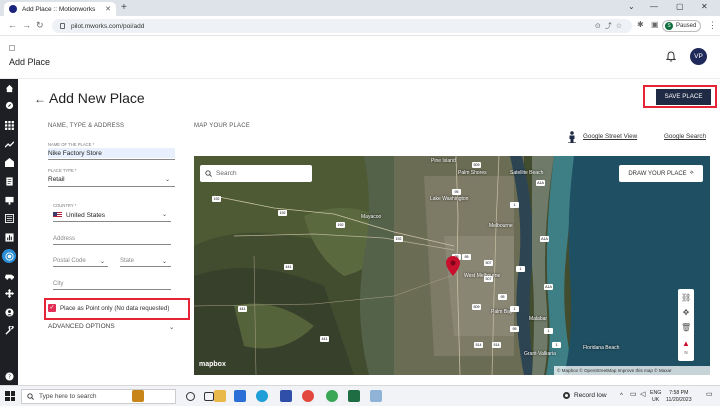 This screenshot has height=406, width=720. Describe the element at coordinates (654, 6) in the screenshot. I see `minimize-icon: —` at that location.